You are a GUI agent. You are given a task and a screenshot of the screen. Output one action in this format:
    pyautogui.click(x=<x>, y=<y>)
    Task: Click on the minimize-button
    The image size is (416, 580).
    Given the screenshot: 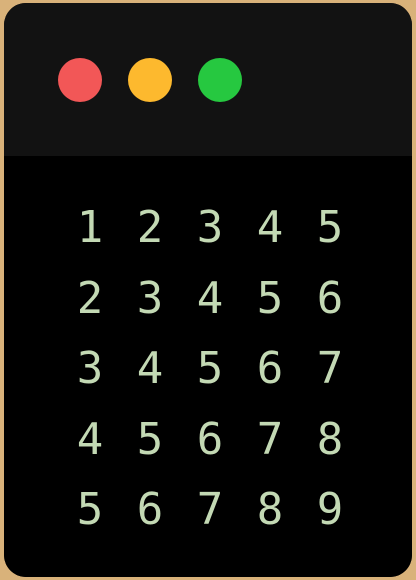 What is the action you would take?
    pyautogui.click(x=150, y=80)
    